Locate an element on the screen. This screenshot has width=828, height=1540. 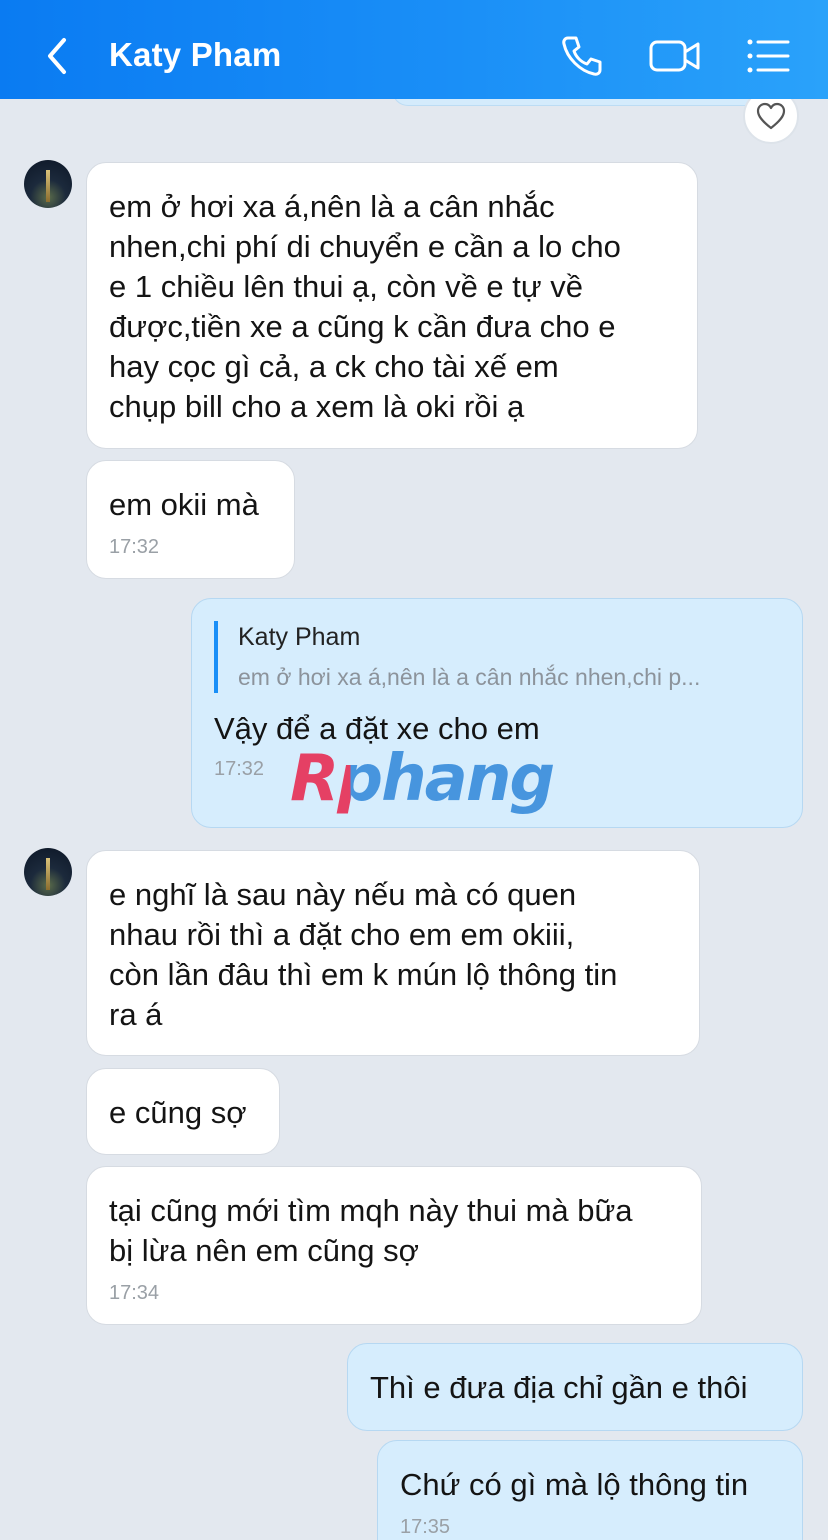
message-time: 17:32 is located at coordinates (134, 547).